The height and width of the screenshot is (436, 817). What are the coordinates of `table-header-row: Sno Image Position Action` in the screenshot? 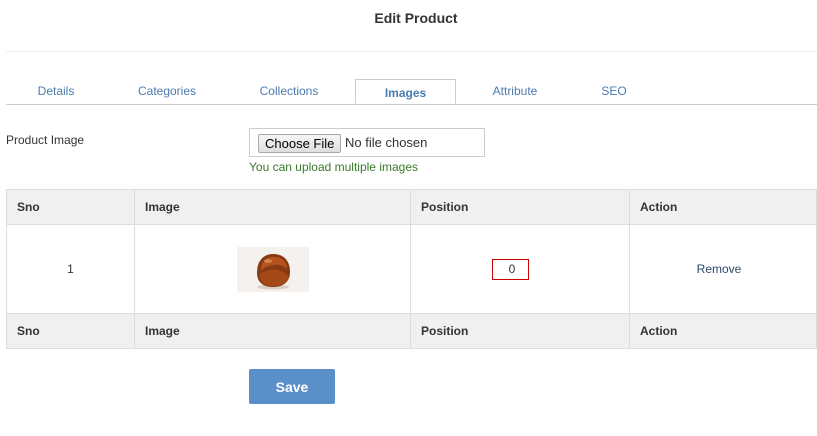 It's located at (411, 207).